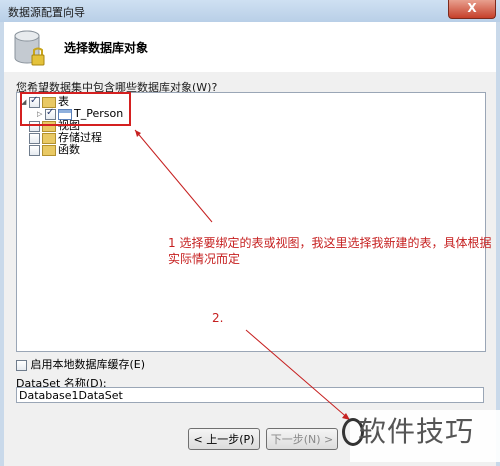 This screenshot has width=500, height=466. What do you see at coordinates (416, 431) in the screenshot?
I see `watermark-text: 软件技巧` at bounding box center [416, 431].